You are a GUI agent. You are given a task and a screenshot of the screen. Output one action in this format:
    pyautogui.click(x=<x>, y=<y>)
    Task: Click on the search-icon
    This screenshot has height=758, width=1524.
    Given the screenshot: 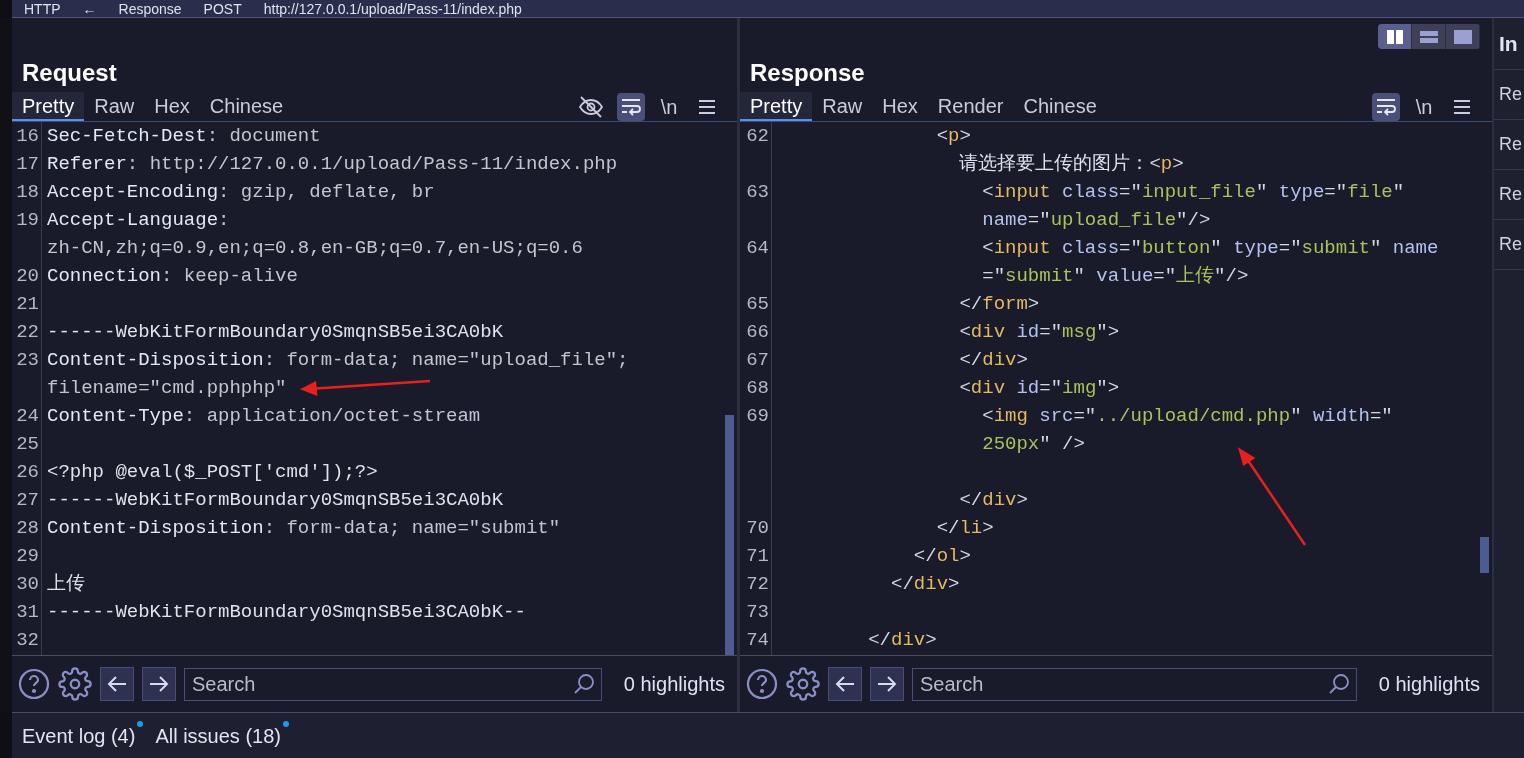 What is the action you would take?
    pyautogui.click(x=583, y=683)
    